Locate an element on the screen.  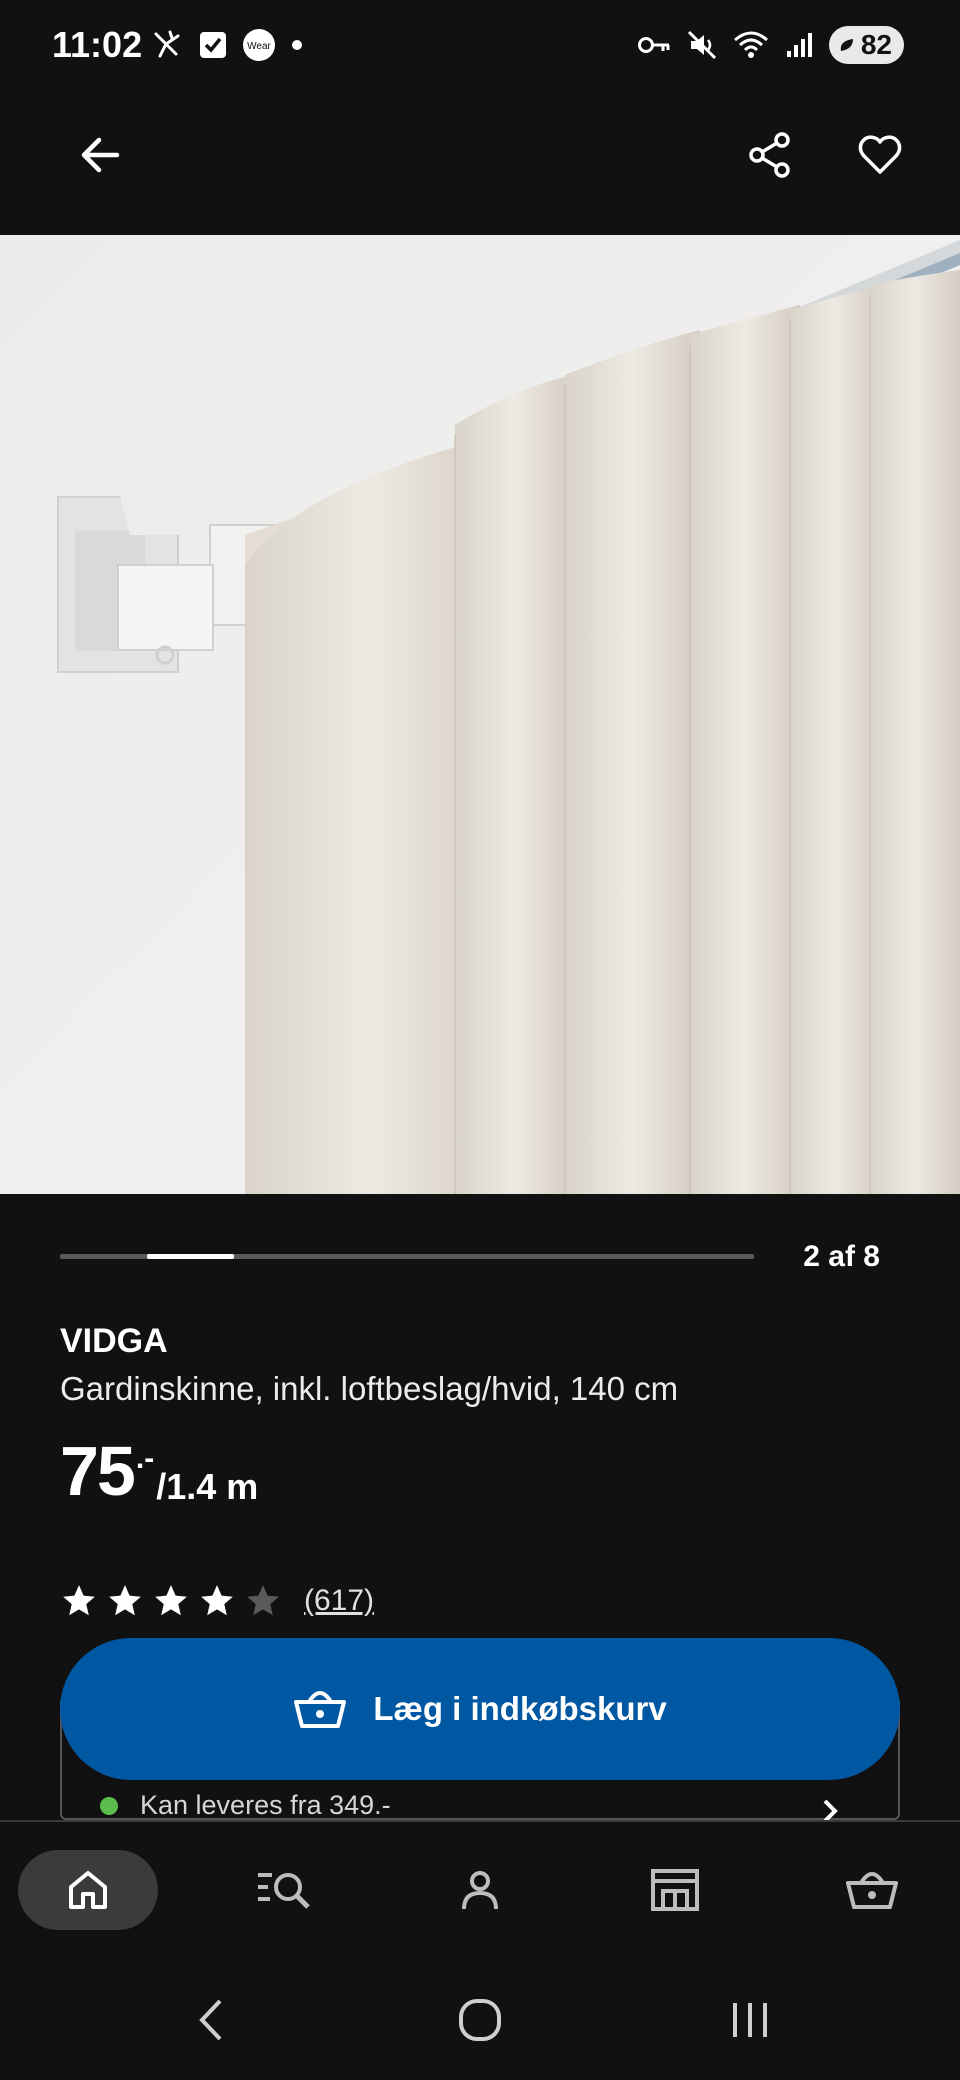
nav-store is located at coordinates (675, 1890).